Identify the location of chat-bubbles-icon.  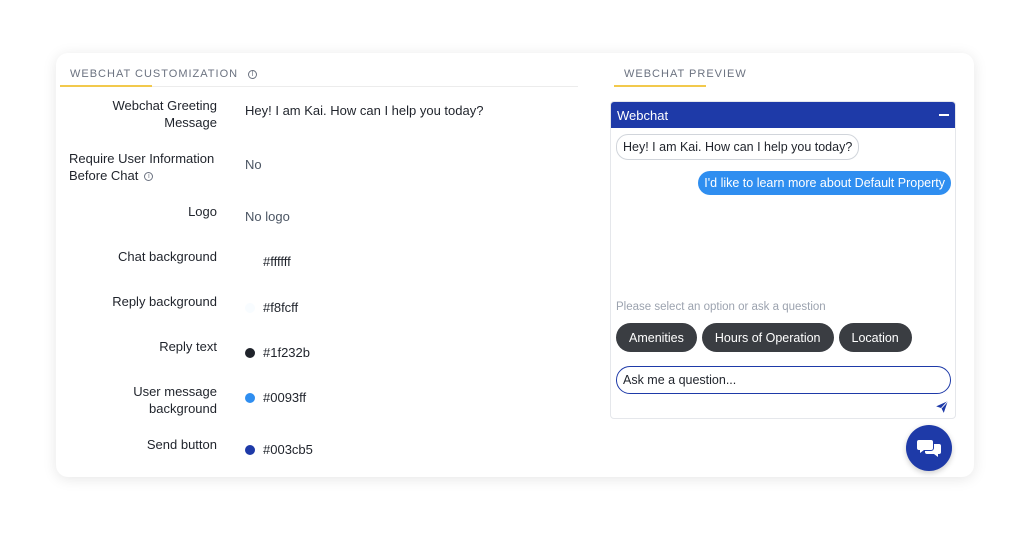
(929, 448).